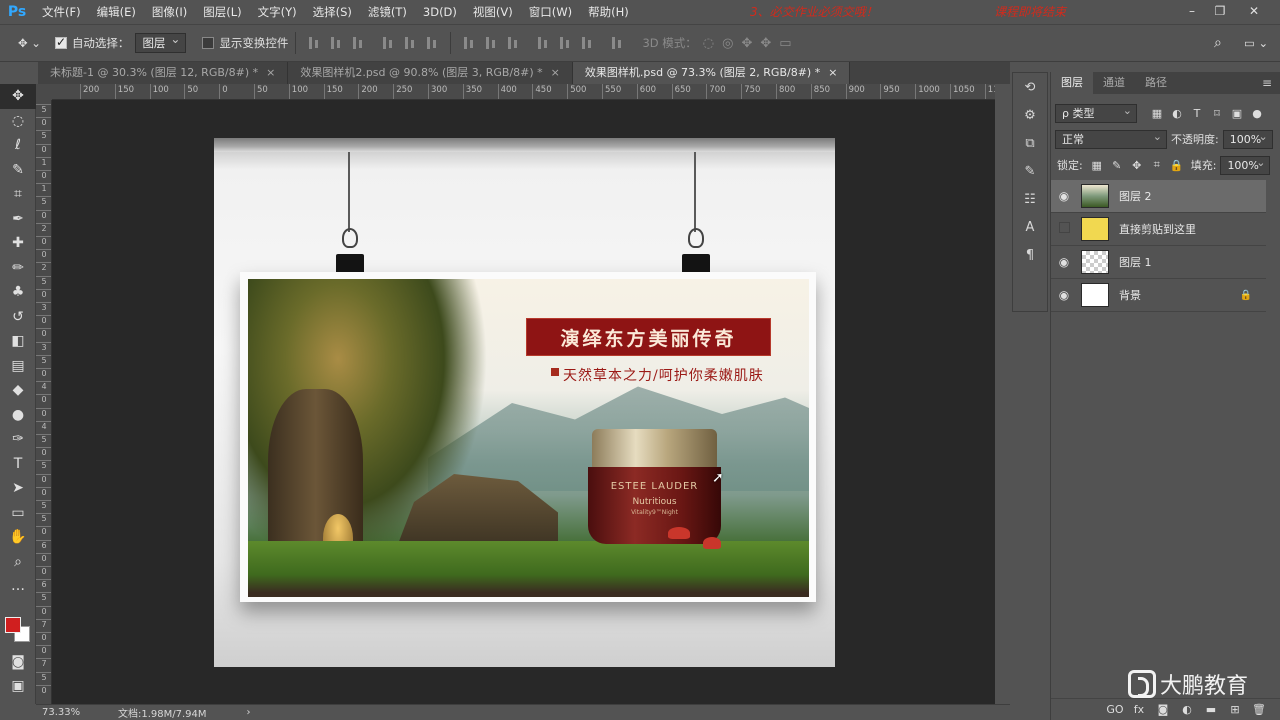 The height and width of the screenshot is (720, 1280). Describe the element at coordinates (1259, 709) in the screenshot. I see `delete-layer-icon: 🗑` at that location.